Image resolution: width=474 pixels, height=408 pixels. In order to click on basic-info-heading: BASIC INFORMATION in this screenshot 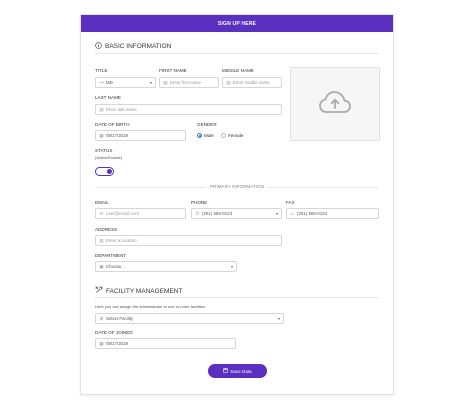, I will do `click(133, 46)`.